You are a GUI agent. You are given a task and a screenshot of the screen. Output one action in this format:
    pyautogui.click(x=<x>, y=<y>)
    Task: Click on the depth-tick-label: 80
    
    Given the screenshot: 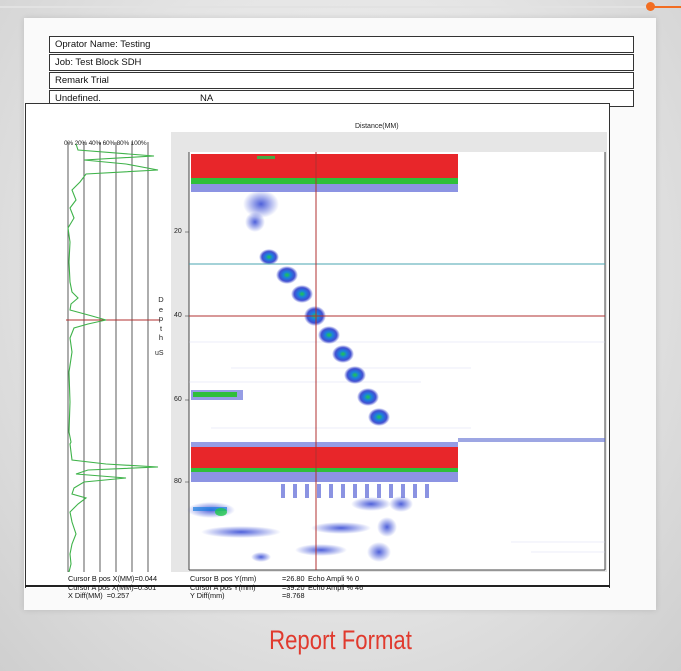 What is the action you would take?
    pyautogui.click(x=178, y=481)
    